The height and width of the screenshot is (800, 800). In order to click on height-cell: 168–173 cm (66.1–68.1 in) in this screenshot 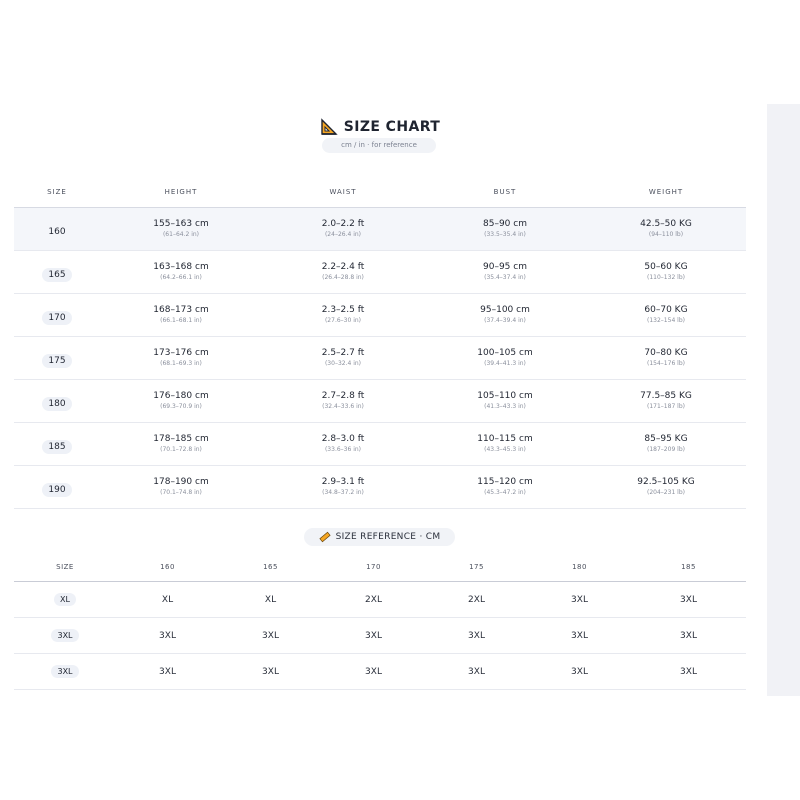, I will do `click(181, 315)`.